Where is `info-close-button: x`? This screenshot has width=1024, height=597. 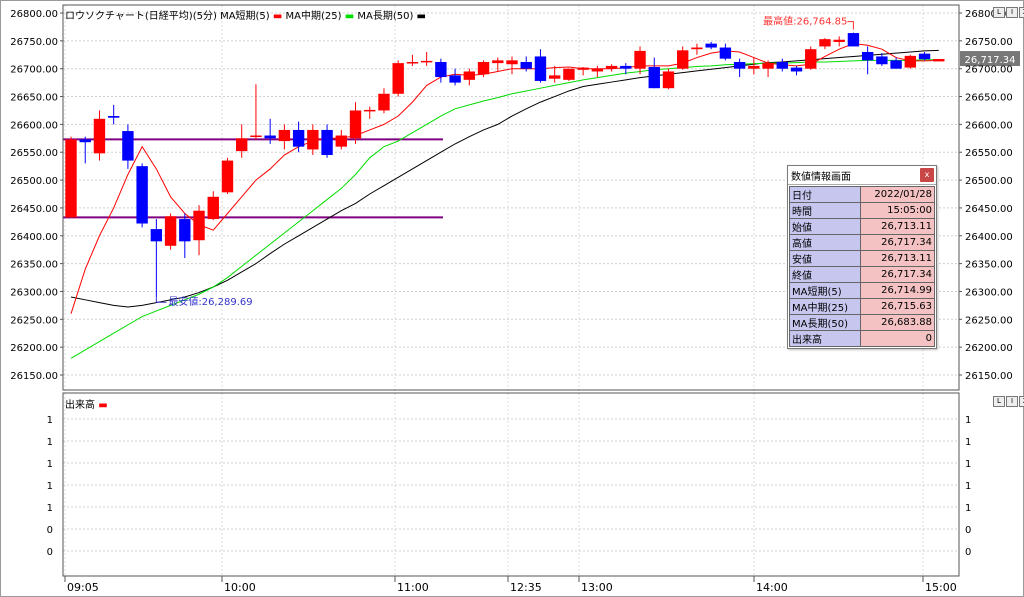 info-close-button: x is located at coordinates (927, 175).